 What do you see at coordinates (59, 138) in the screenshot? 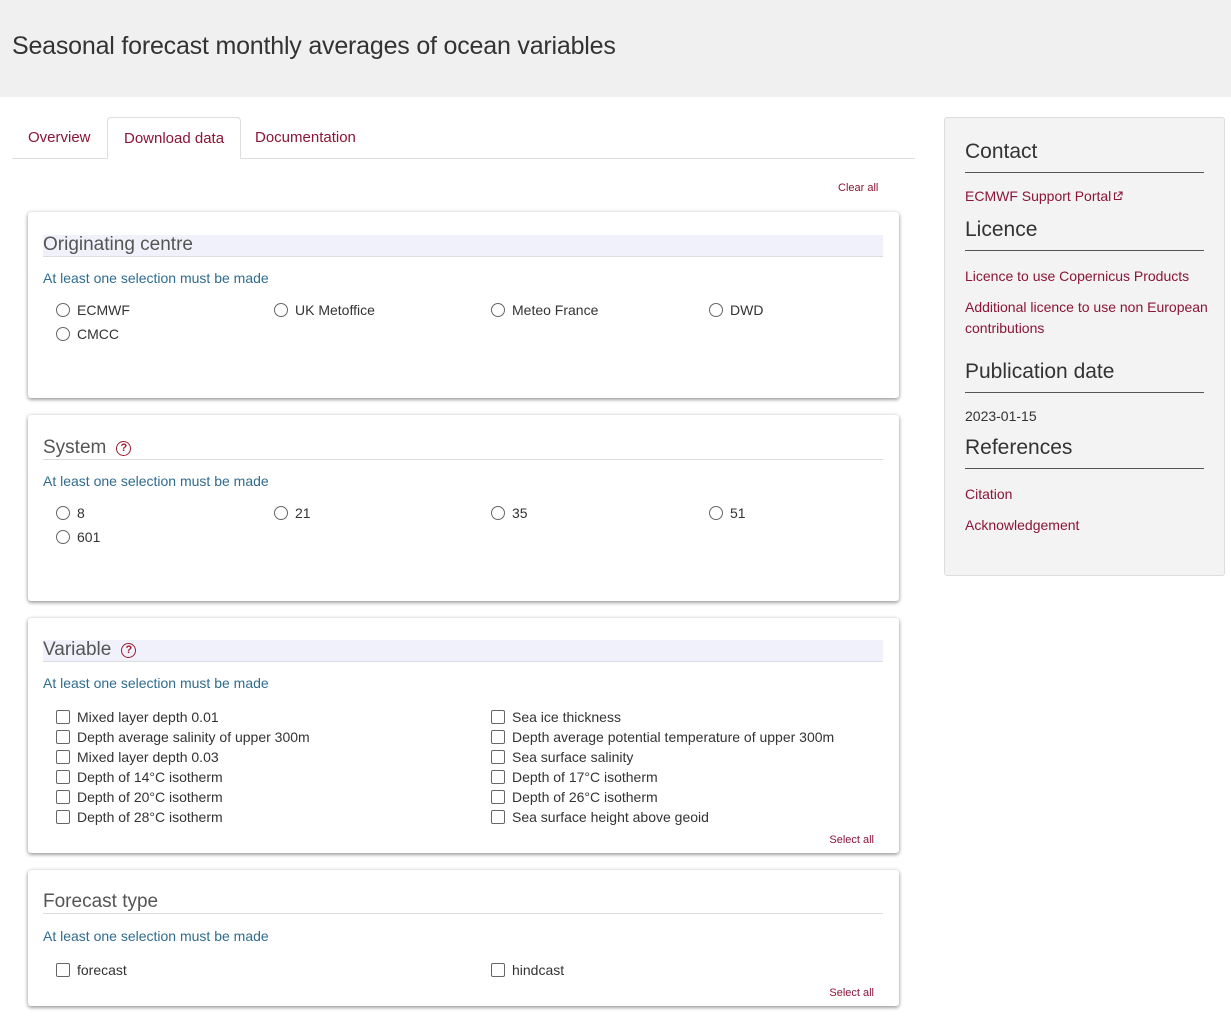
I see `tab-overview: Overview` at bounding box center [59, 138].